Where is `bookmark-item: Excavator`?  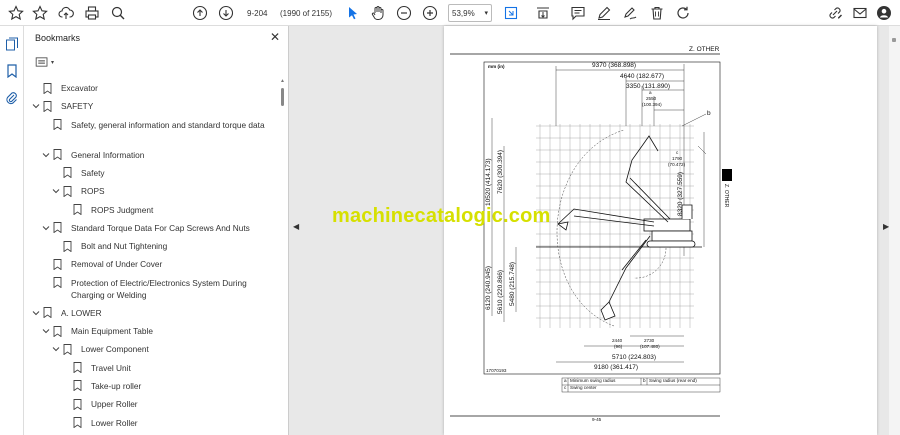
bookmark-item: Excavator is located at coordinates (153, 88).